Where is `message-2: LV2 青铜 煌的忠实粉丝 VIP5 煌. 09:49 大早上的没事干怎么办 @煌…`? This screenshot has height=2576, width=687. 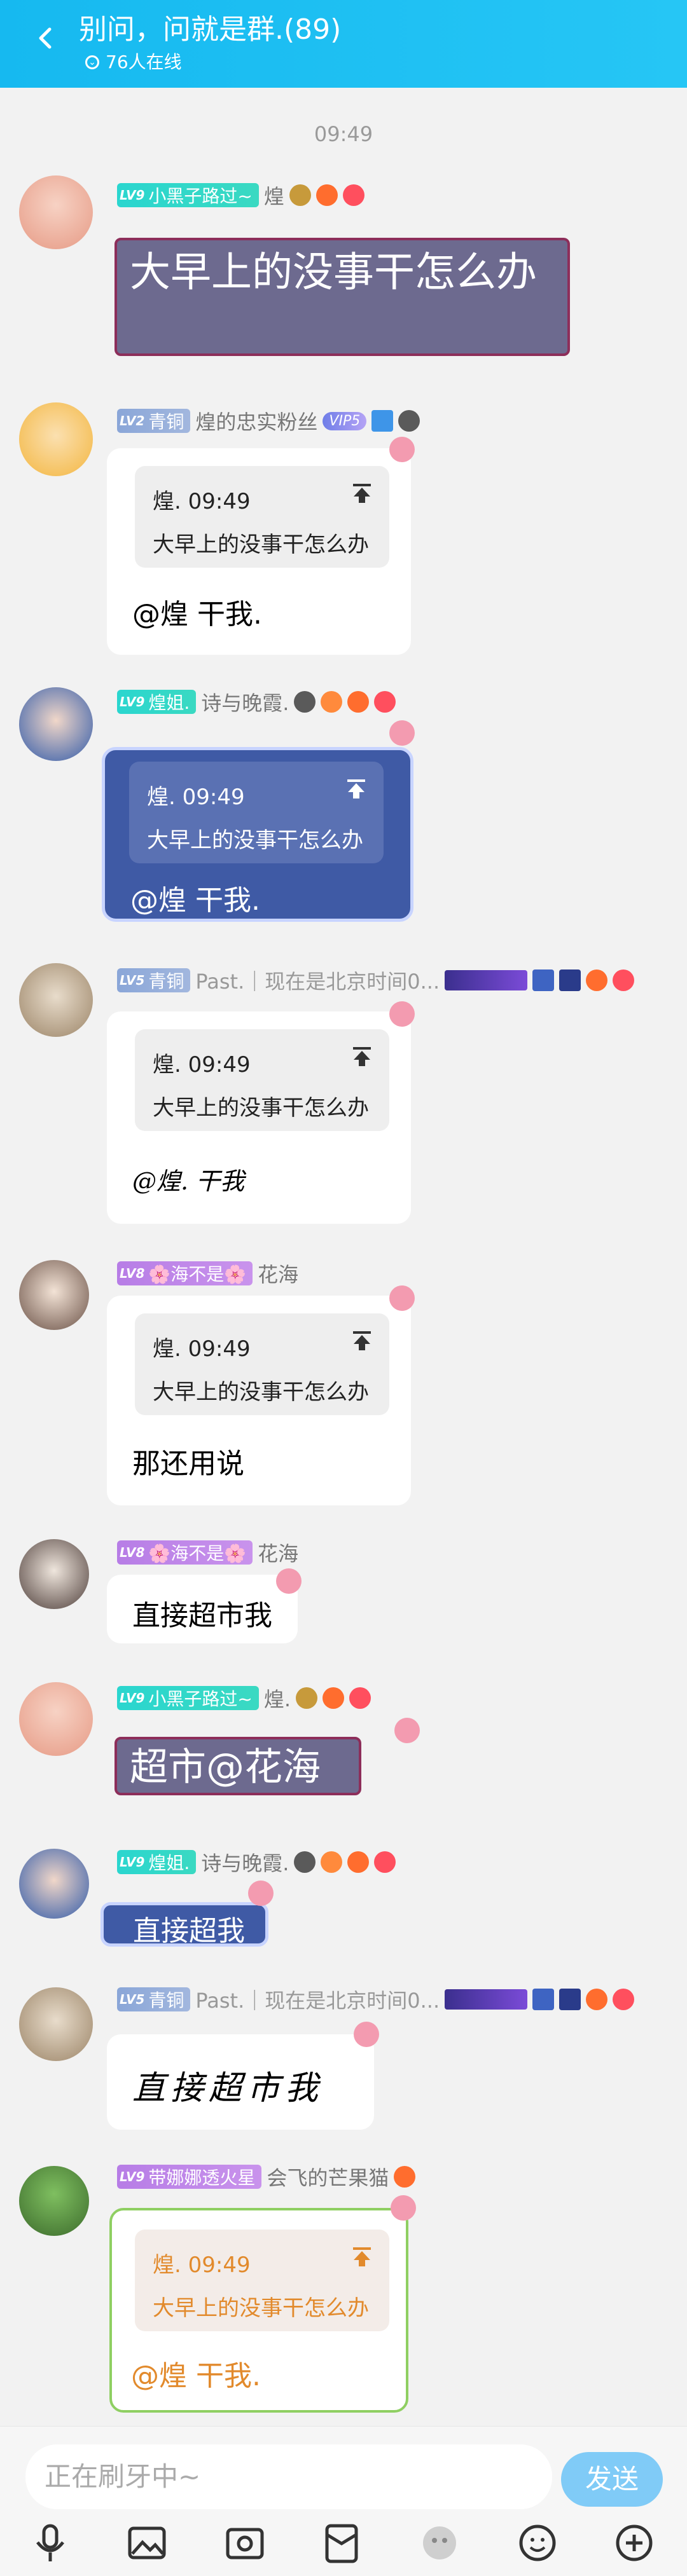 message-2: LV2 青铜 煌的忠实粉丝 VIP5 煌. 09:49 大早上的没事干怎么办 @煌… is located at coordinates (343, 527).